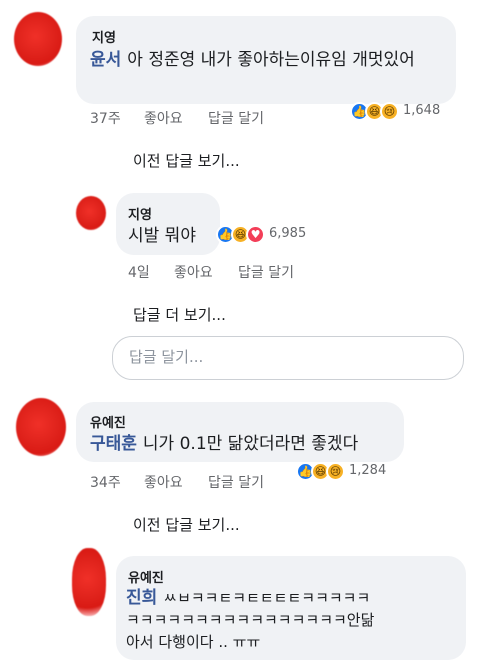 The image size is (480, 666). What do you see at coordinates (162, 236) in the screenshot?
I see `comment-body: 시발 뭐야` at bounding box center [162, 236].